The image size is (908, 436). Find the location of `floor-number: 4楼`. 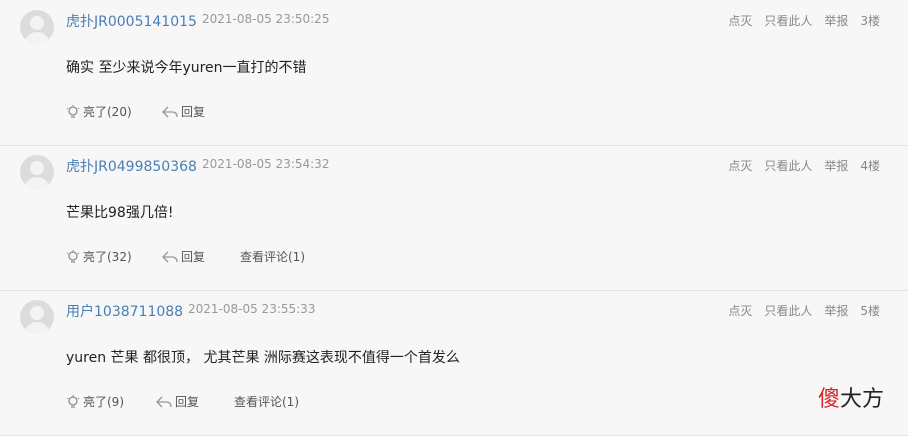

floor-number: 4楼 is located at coordinates (870, 166).